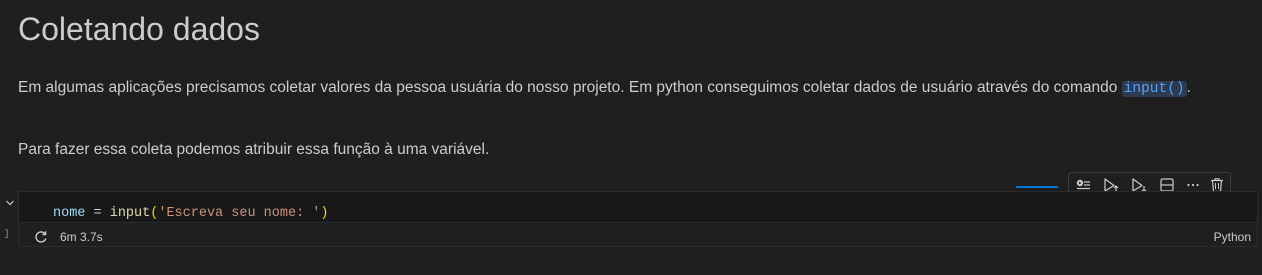 This screenshot has height=275, width=1262. Describe the element at coordinates (10, 202) in the screenshot. I see `collapse-chevron-icon` at that location.